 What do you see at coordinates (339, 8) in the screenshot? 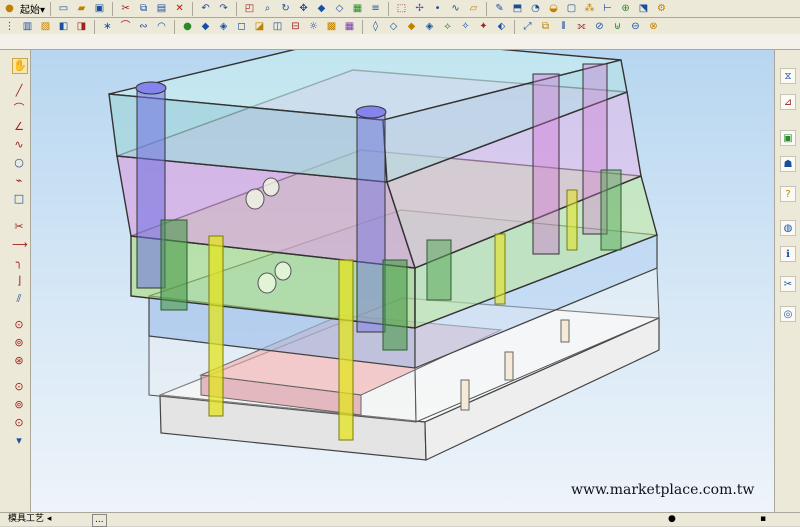
I see `wireframe-icon: ◇` at bounding box center [339, 8].